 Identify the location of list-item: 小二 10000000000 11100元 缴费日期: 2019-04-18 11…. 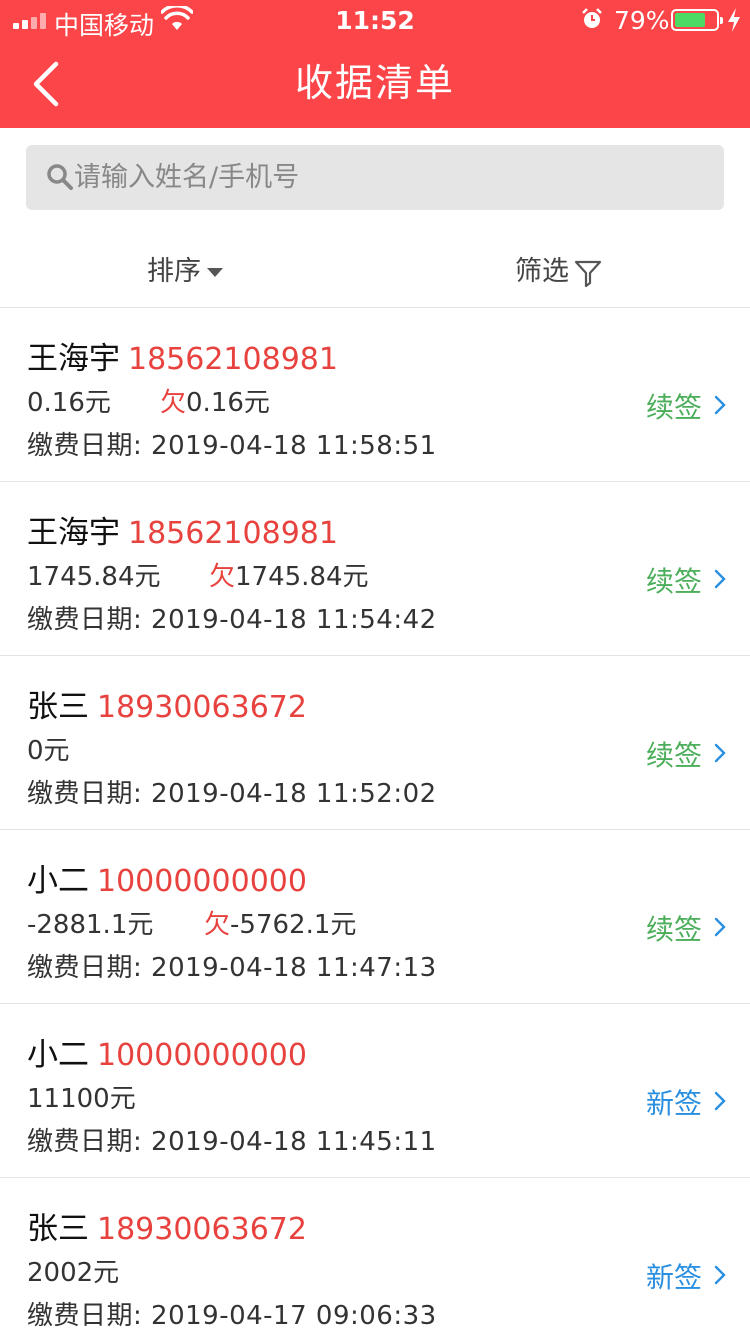
(375, 1091).